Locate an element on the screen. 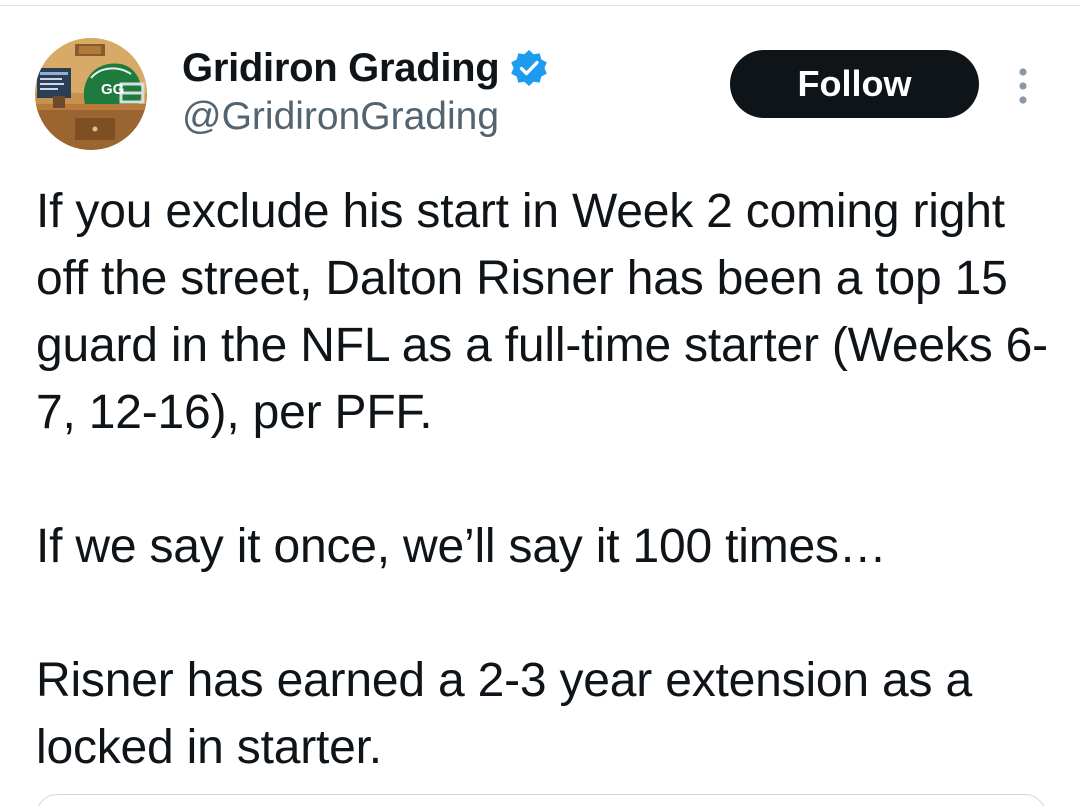 The width and height of the screenshot is (1080, 806). follow-button: Follow is located at coordinates (854, 84).